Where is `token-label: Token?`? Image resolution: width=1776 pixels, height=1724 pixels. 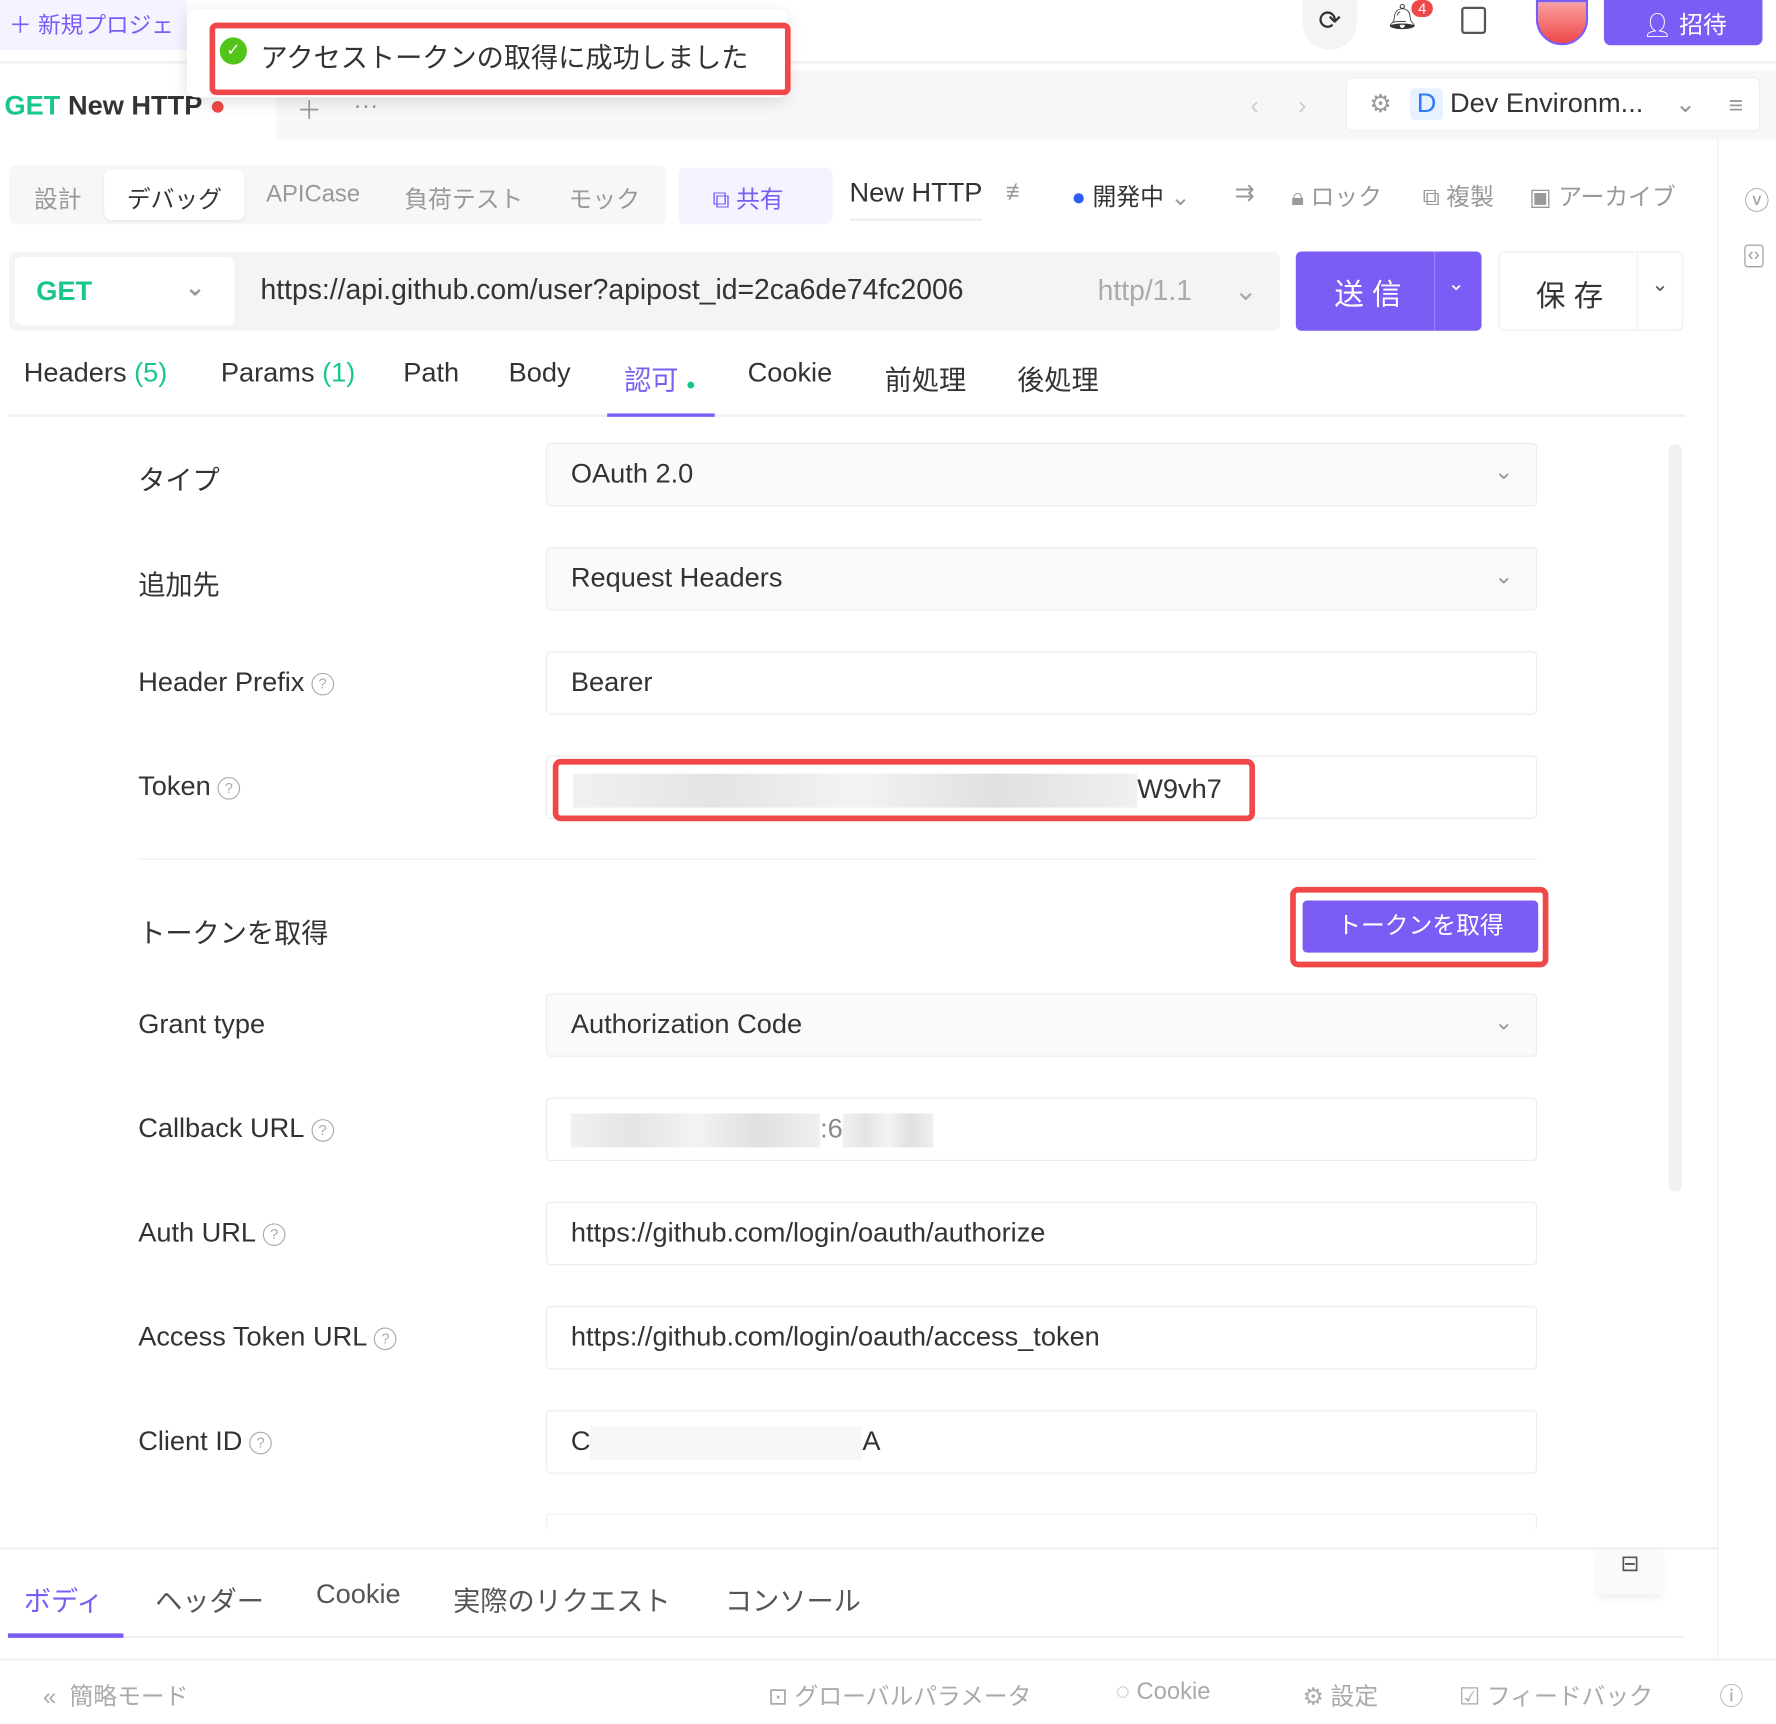
token-label: Token? is located at coordinates (189, 787).